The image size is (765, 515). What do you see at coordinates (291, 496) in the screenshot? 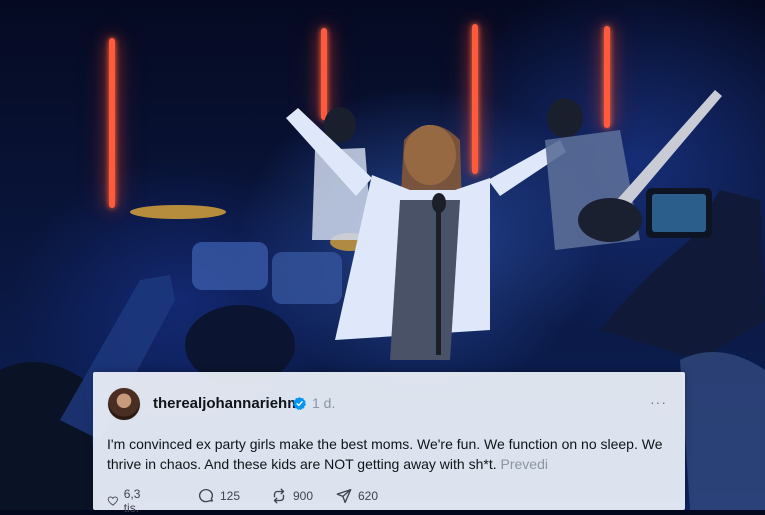
I see `repost-button: 900` at bounding box center [291, 496].